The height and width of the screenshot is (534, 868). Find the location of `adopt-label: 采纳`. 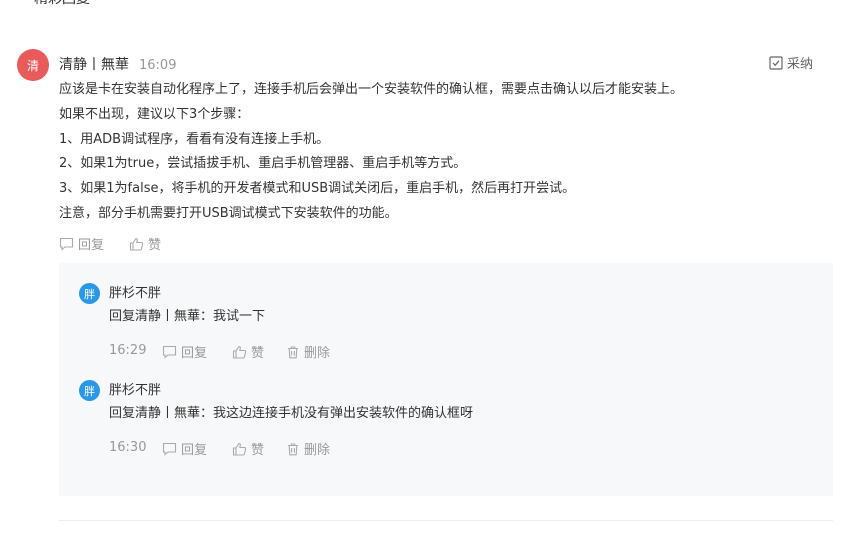

adopt-label: 采纳 is located at coordinates (800, 64).